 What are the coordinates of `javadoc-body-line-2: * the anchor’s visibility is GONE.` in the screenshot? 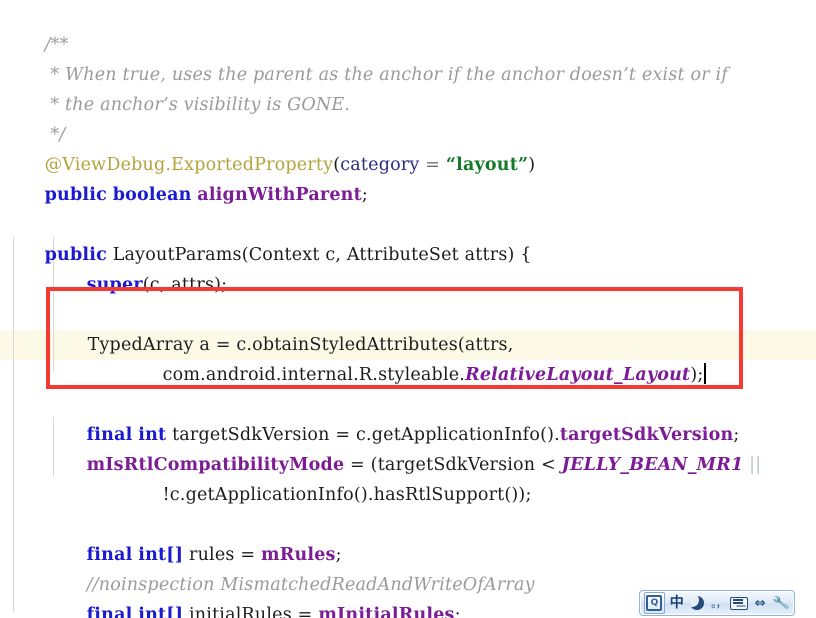 It's located at (197, 105).